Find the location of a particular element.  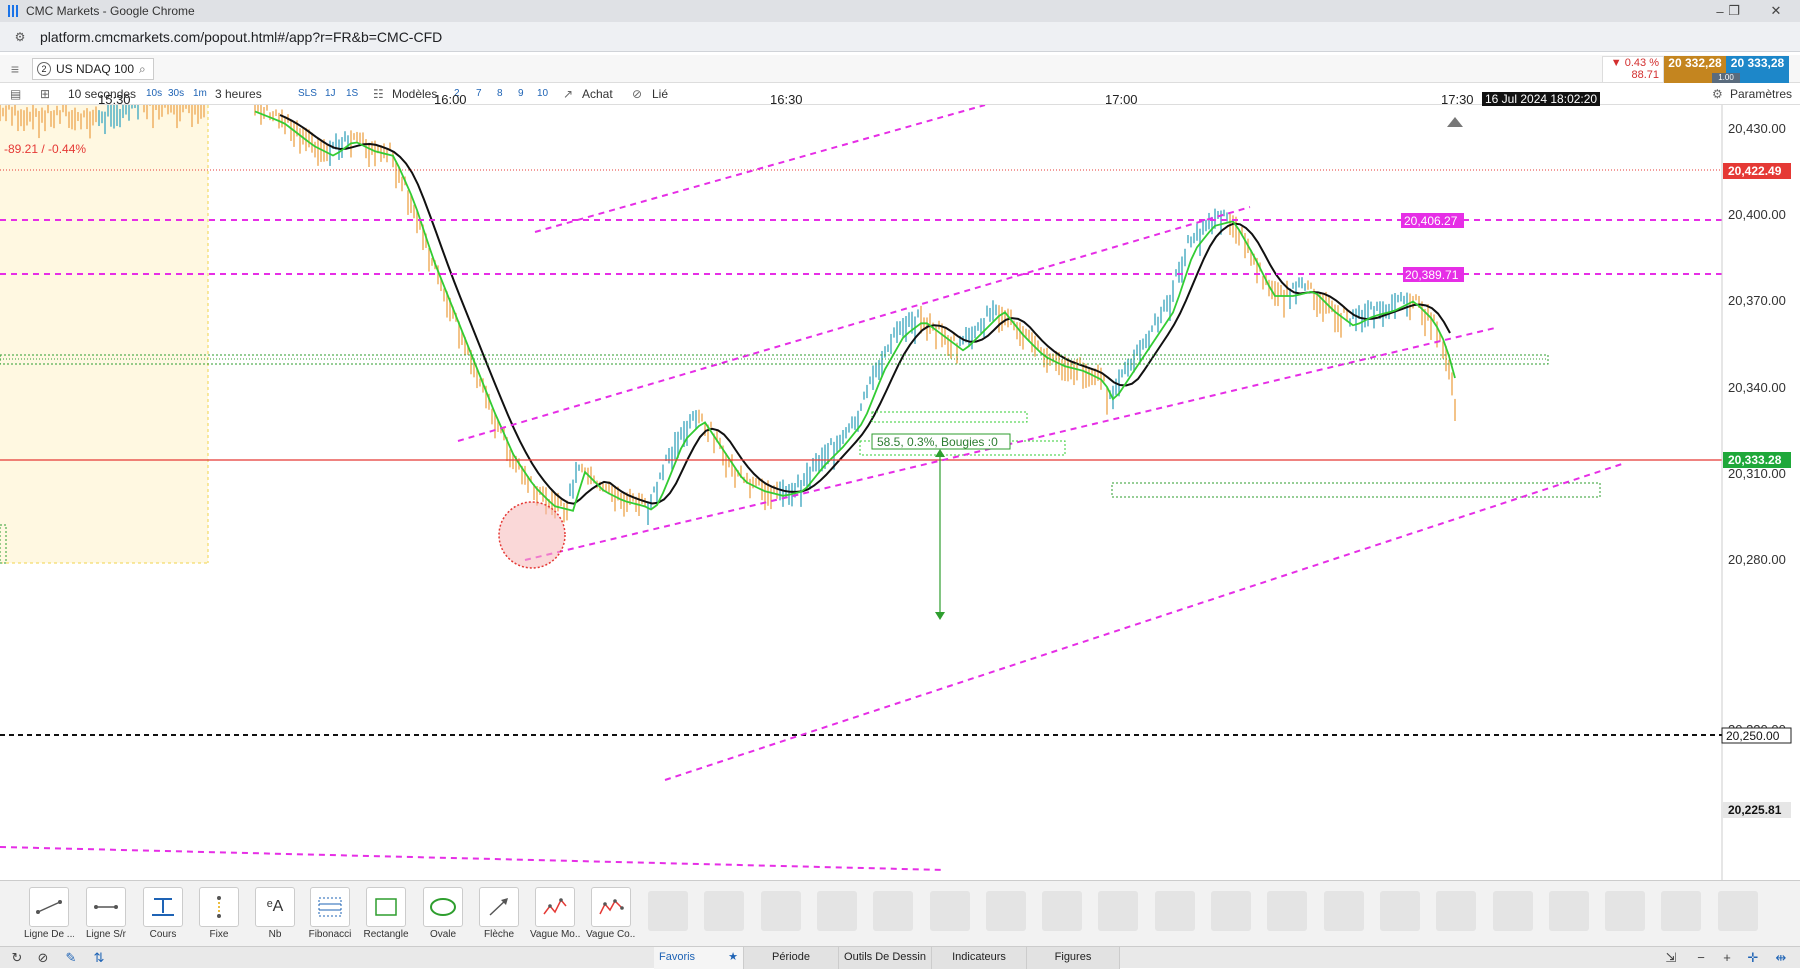

tool-rectangle: Rectangle is located at coordinates (386, 913).